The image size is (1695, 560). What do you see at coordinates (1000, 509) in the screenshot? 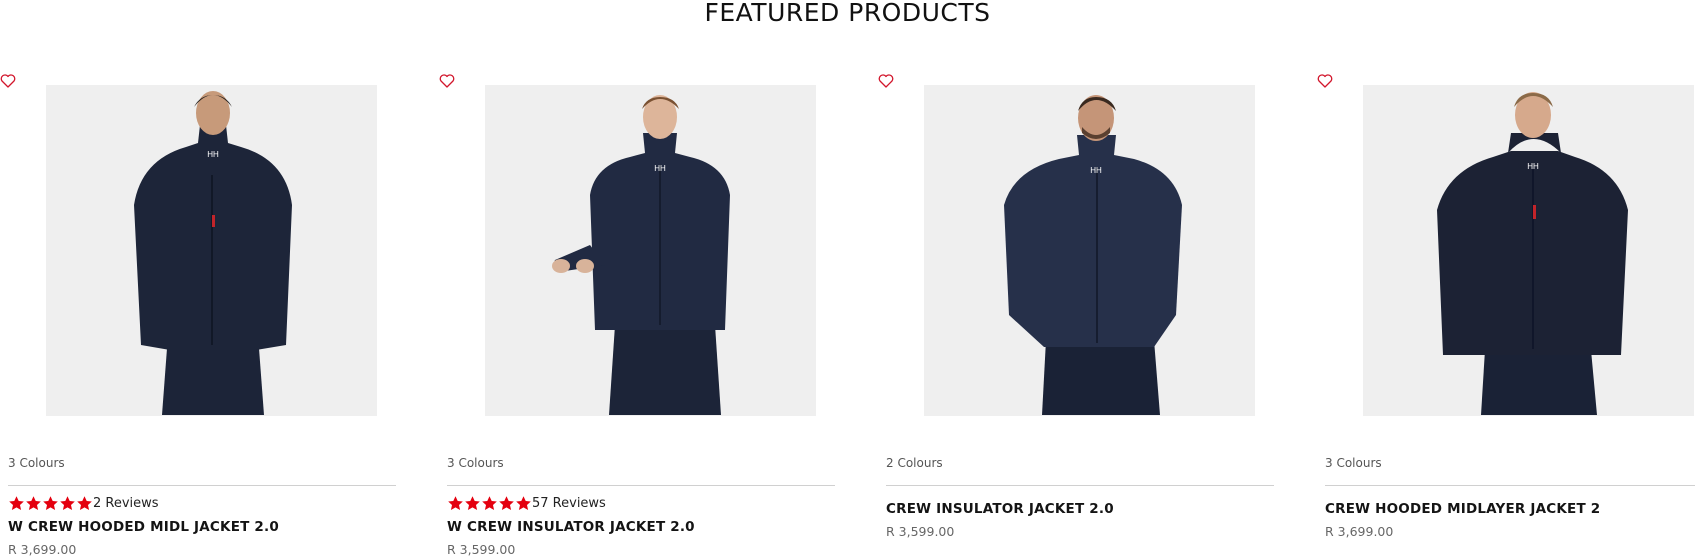
I see `product-name: CREW INSULATOR JACKET 2.0` at bounding box center [1000, 509].